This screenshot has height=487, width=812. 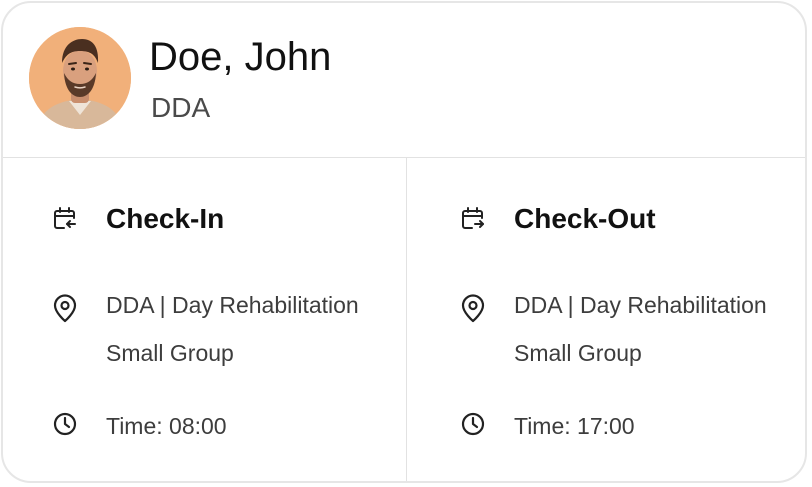 I want to click on check-out-location: DDA | Day Rehabilitation, so click(x=640, y=305).